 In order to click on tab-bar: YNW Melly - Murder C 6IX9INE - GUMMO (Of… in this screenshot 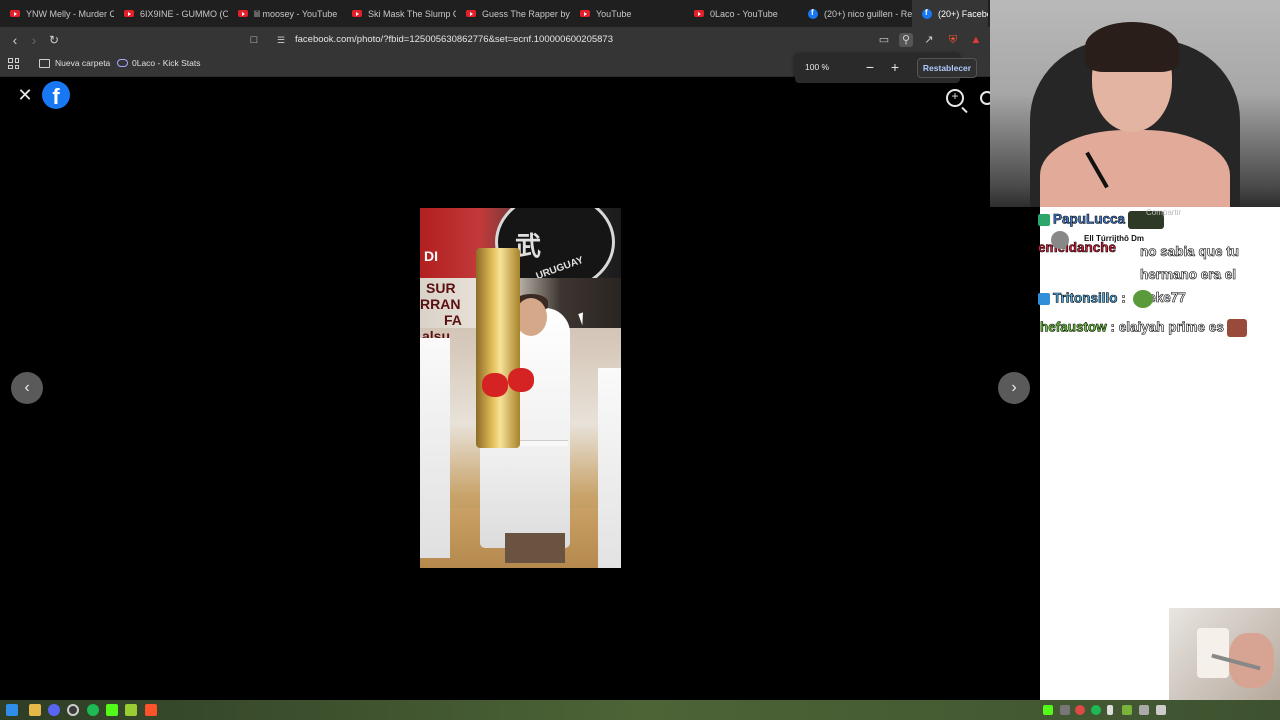, I will do `click(495, 13)`.